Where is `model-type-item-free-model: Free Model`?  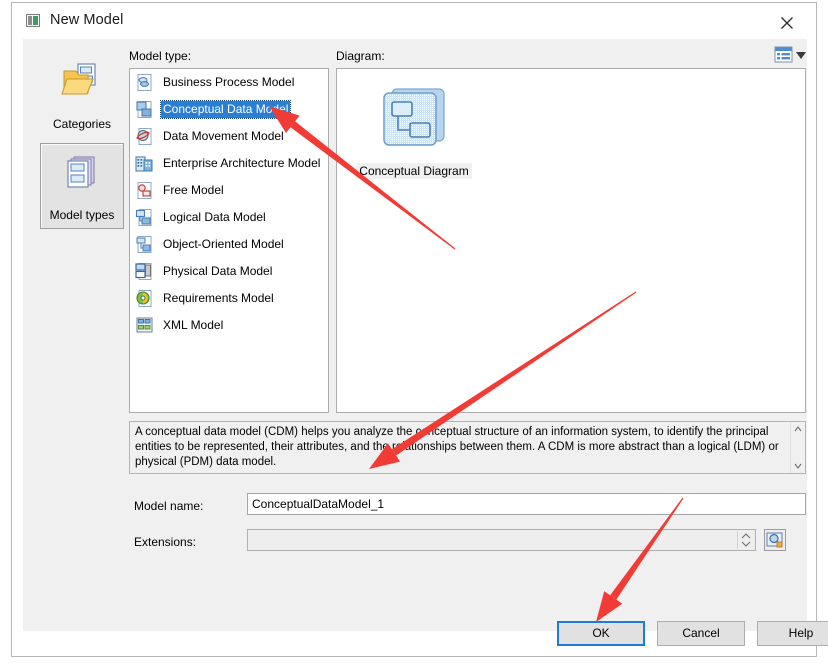 model-type-item-free-model: Free Model is located at coordinates (229, 190).